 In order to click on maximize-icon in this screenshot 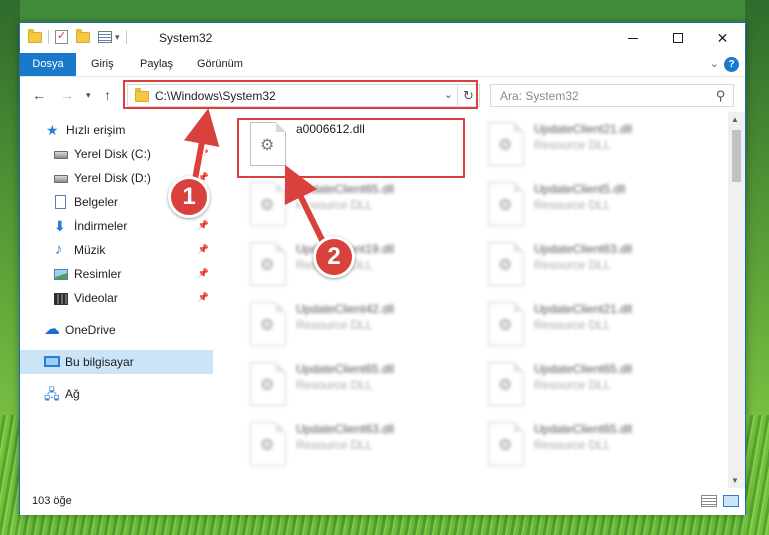, I will do `click(677, 38)`.